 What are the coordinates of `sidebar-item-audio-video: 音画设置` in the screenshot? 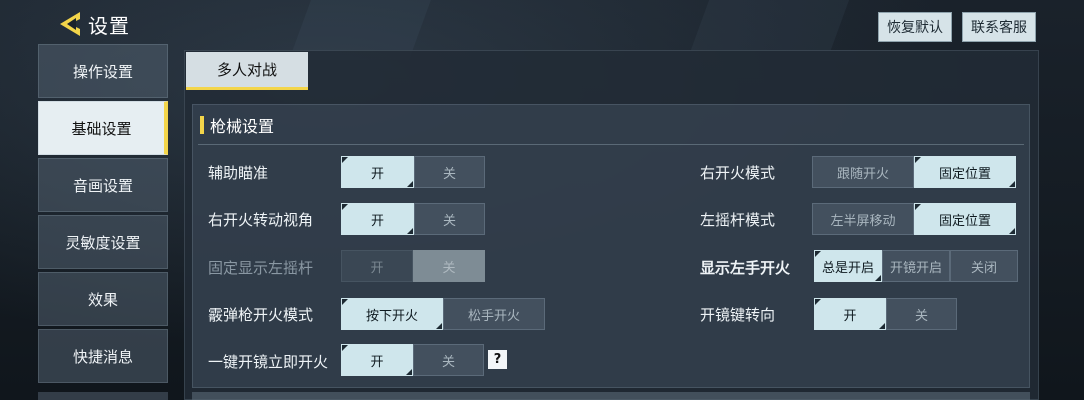 It's located at (103, 185).